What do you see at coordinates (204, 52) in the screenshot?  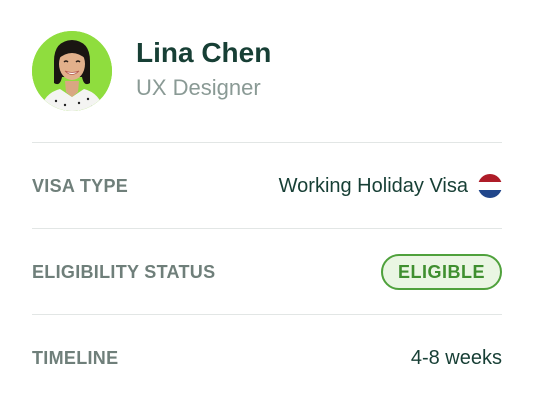 I see `profile-name: Lina Chen` at bounding box center [204, 52].